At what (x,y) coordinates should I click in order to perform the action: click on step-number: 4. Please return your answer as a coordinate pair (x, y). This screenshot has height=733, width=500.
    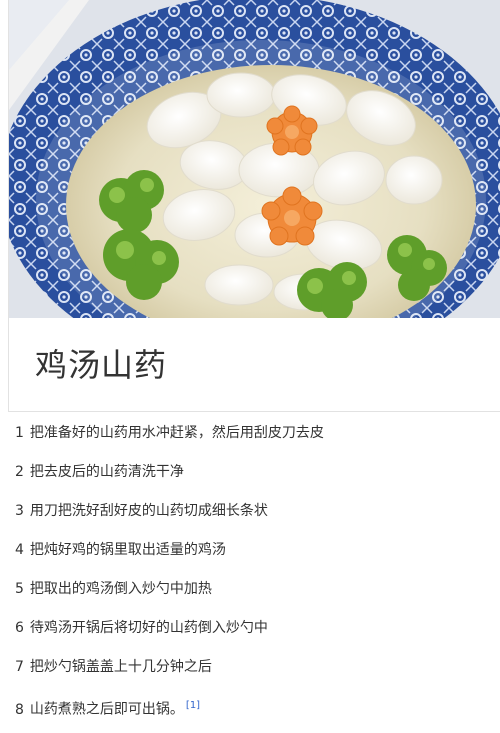
    Looking at the image, I should click on (19, 550).